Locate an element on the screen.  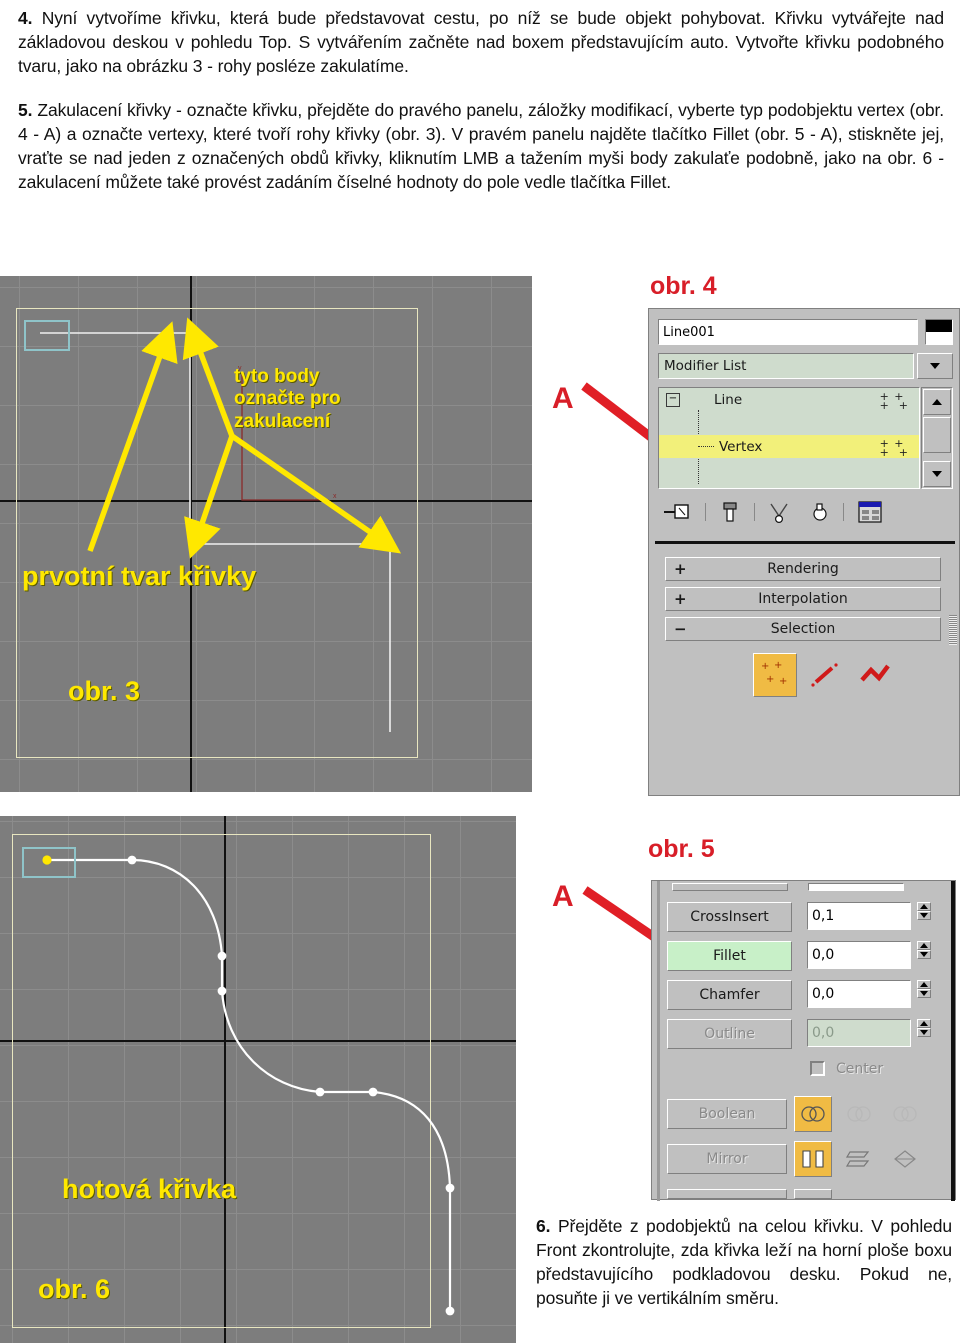
scroll-down-button is located at coordinates (937, 474).